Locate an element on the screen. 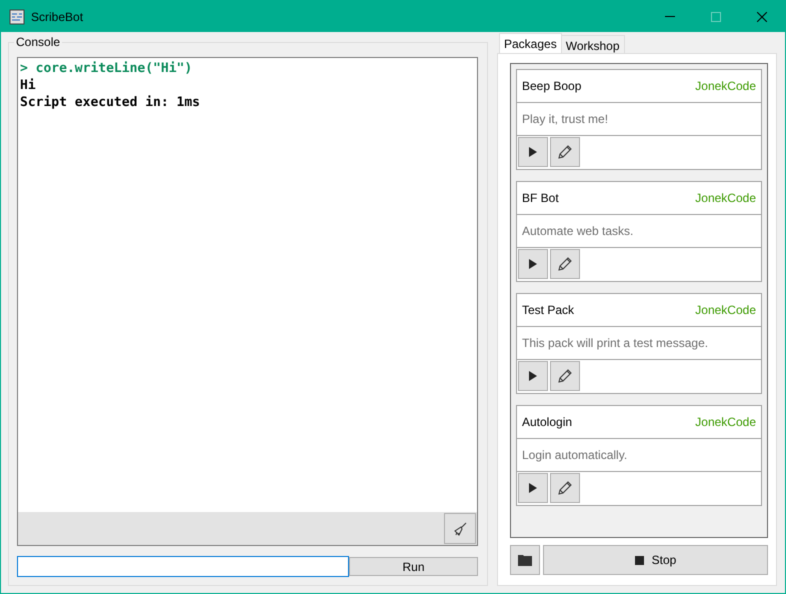 This screenshot has width=786, height=594. folder-button is located at coordinates (525, 560).